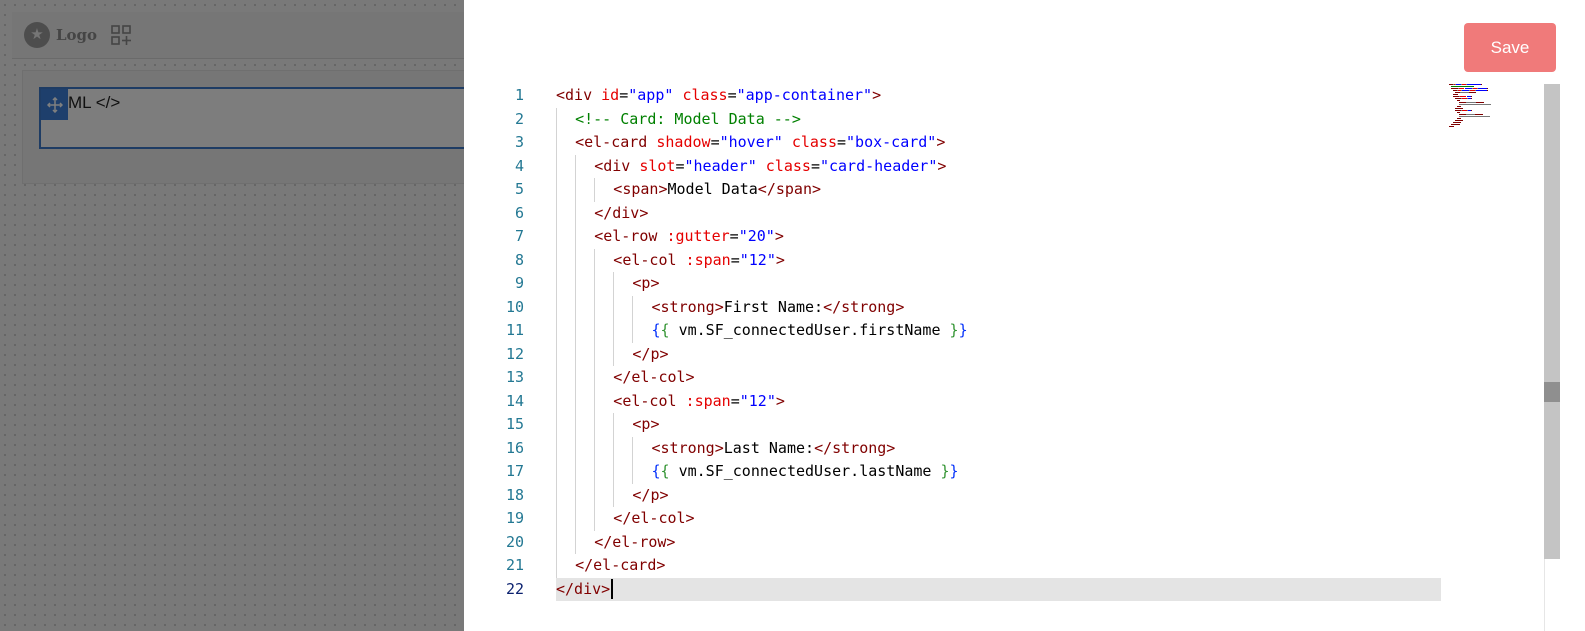 This screenshot has height=631, width=1585. I want to click on code-line: 20 </el-row>, so click(1004, 542).